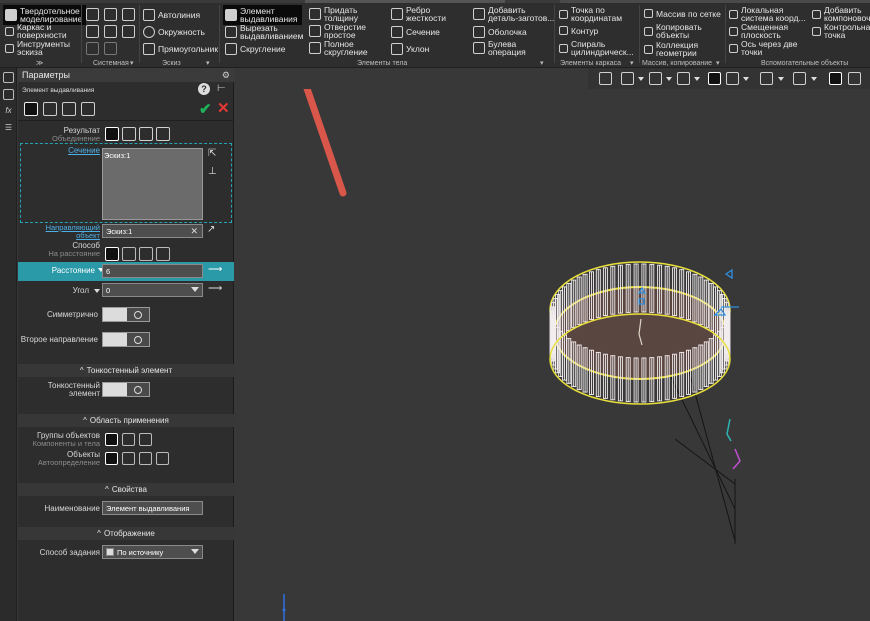  I want to click on groups-bodies-button, so click(128, 439).